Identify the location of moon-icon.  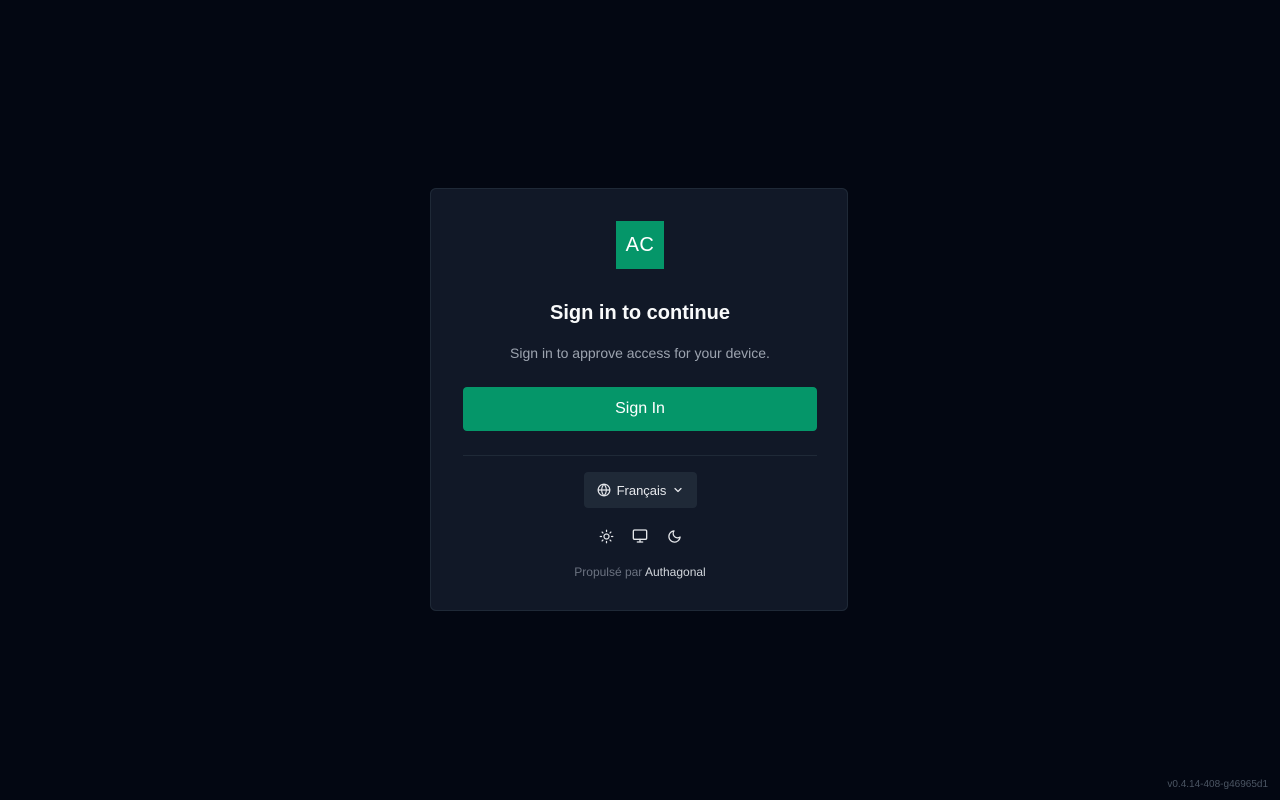
(674, 536).